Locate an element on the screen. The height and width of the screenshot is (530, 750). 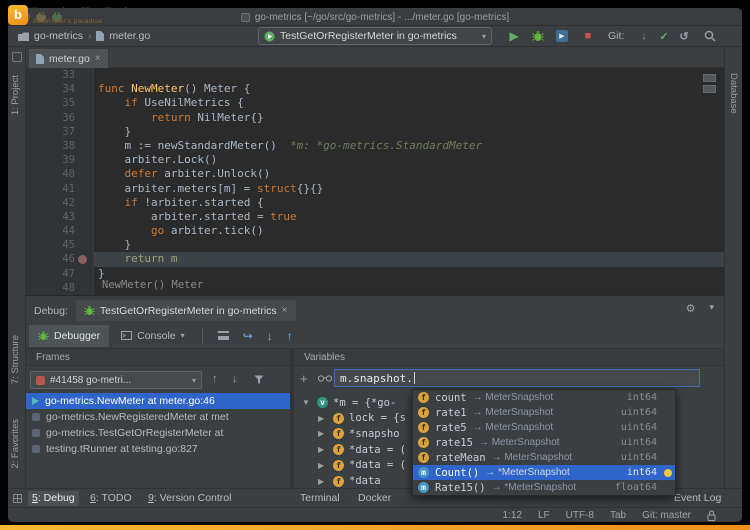
toolwindow-button-todo: 6: TODO is located at coordinates (111, 498).